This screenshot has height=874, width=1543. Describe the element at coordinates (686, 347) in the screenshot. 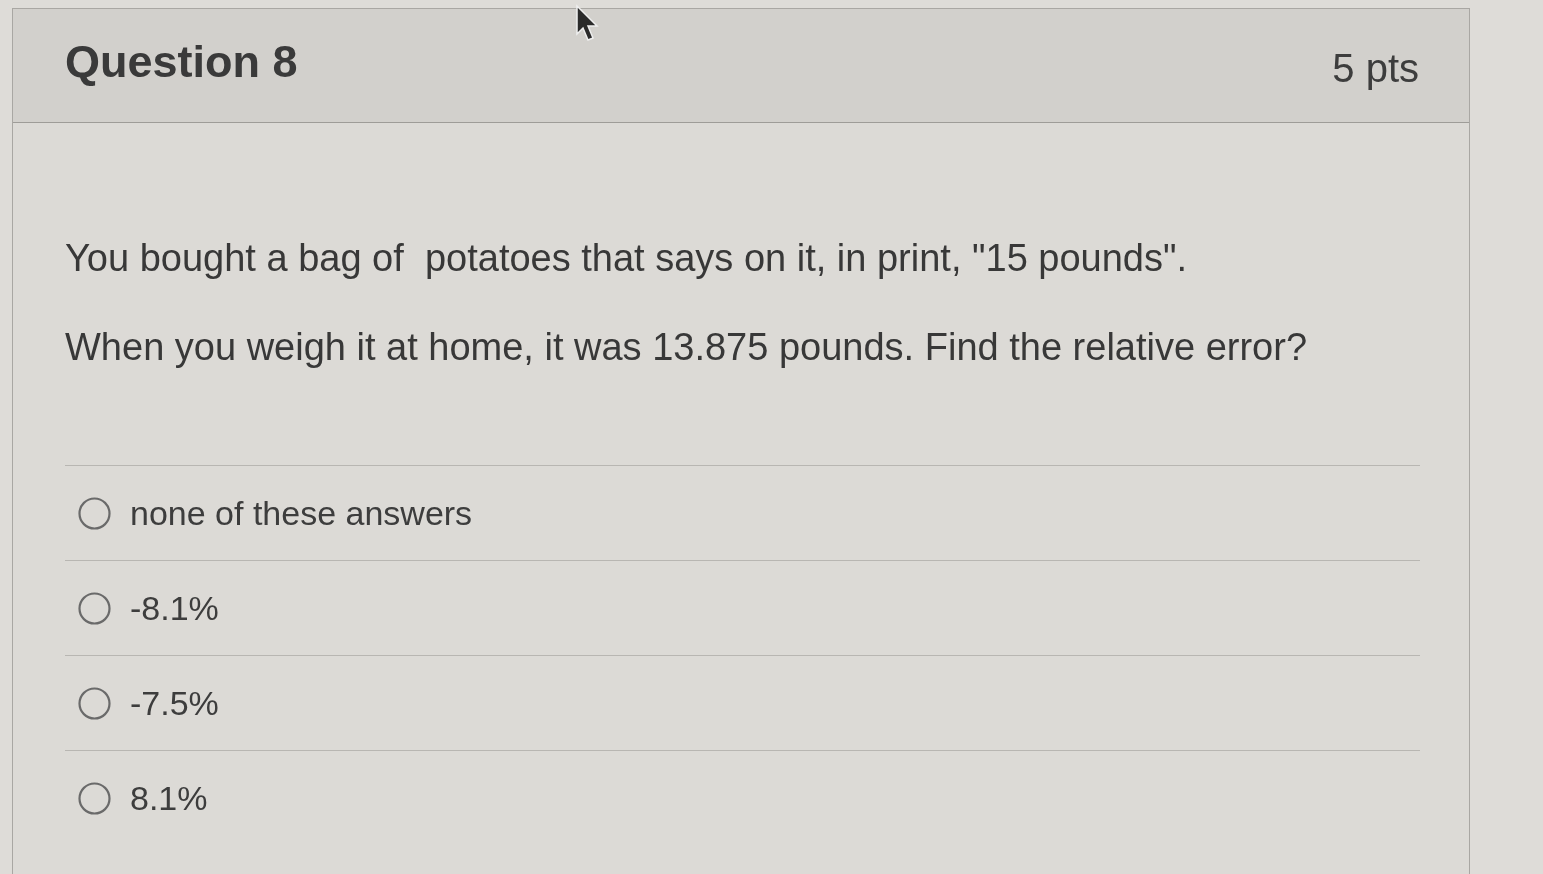

I see `question-text: When you weigh it at home, it was 13.875 pounds. Find the relative error?` at that location.